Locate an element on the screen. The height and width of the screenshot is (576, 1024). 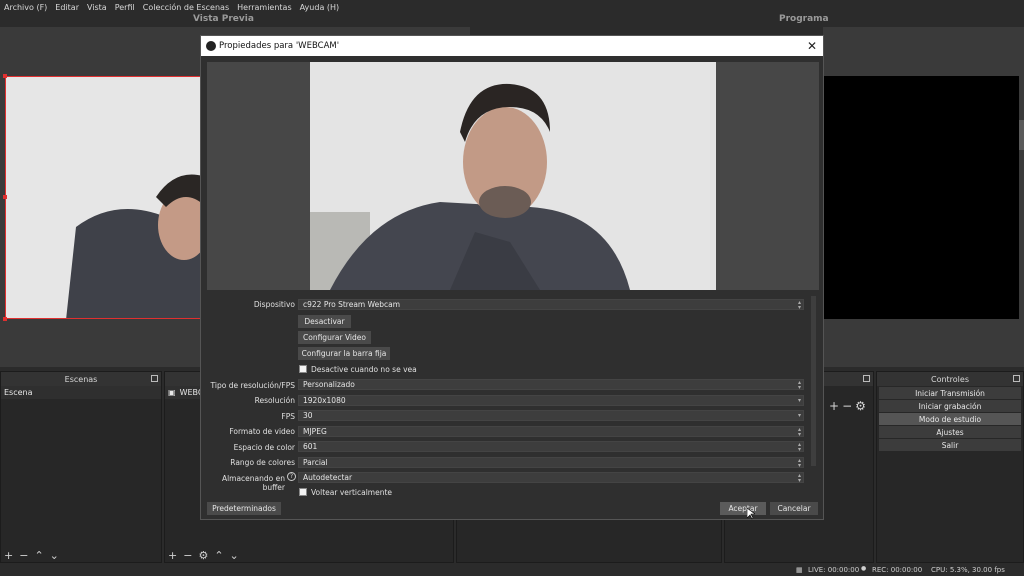
menu-view: Vista is located at coordinates (97, 7).